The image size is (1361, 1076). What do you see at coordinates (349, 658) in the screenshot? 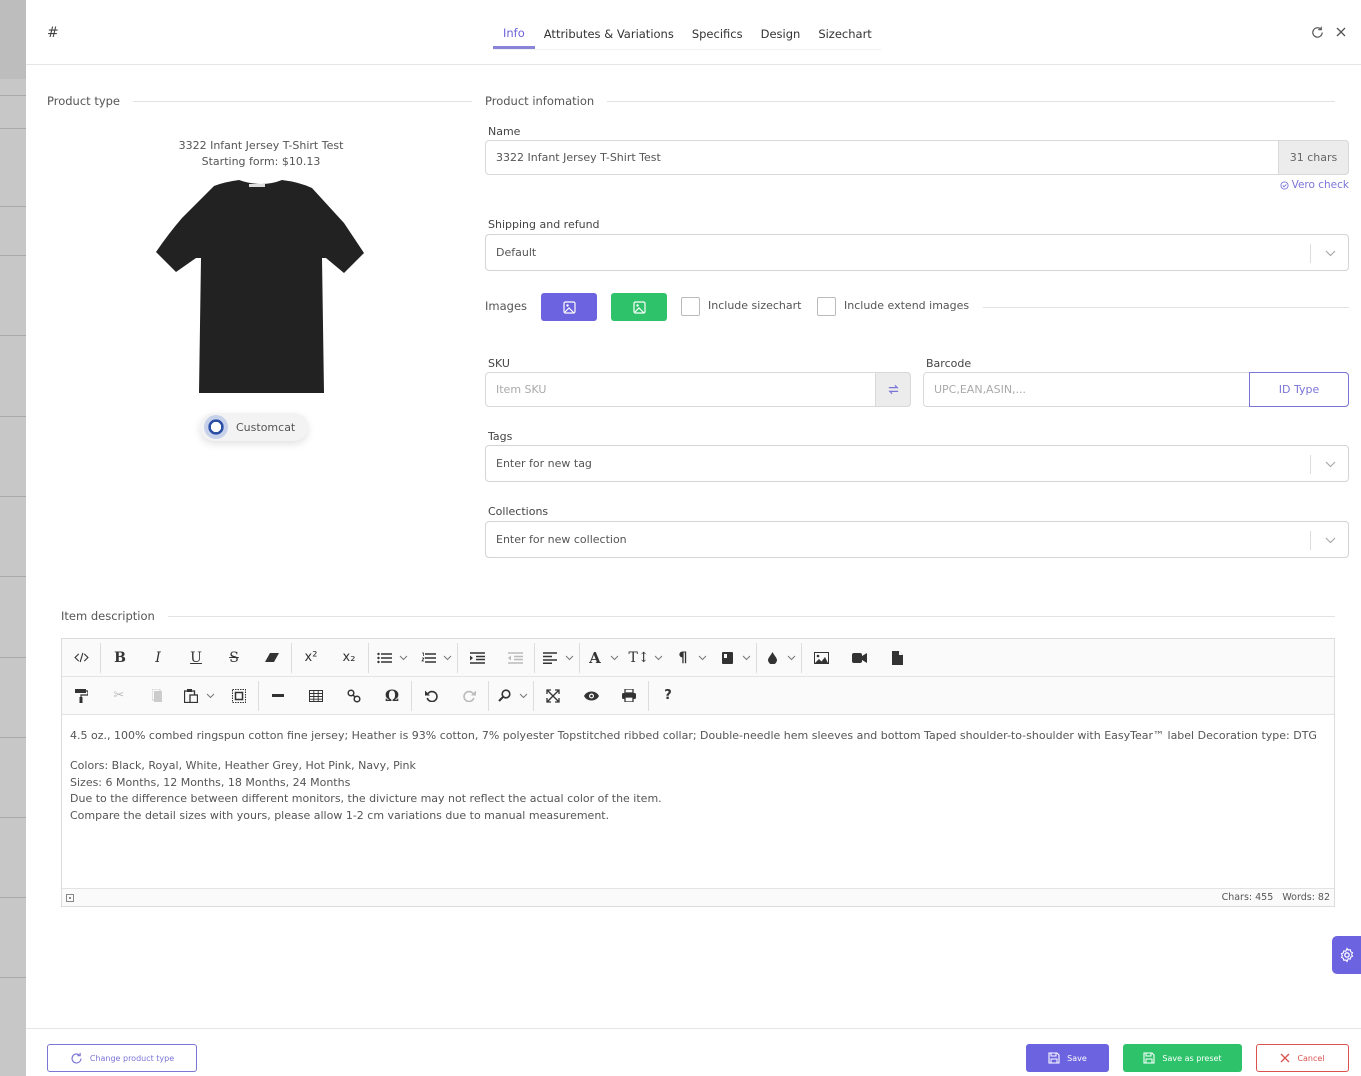
I see `subscript-icon: x₂` at bounding box center [349, 658].